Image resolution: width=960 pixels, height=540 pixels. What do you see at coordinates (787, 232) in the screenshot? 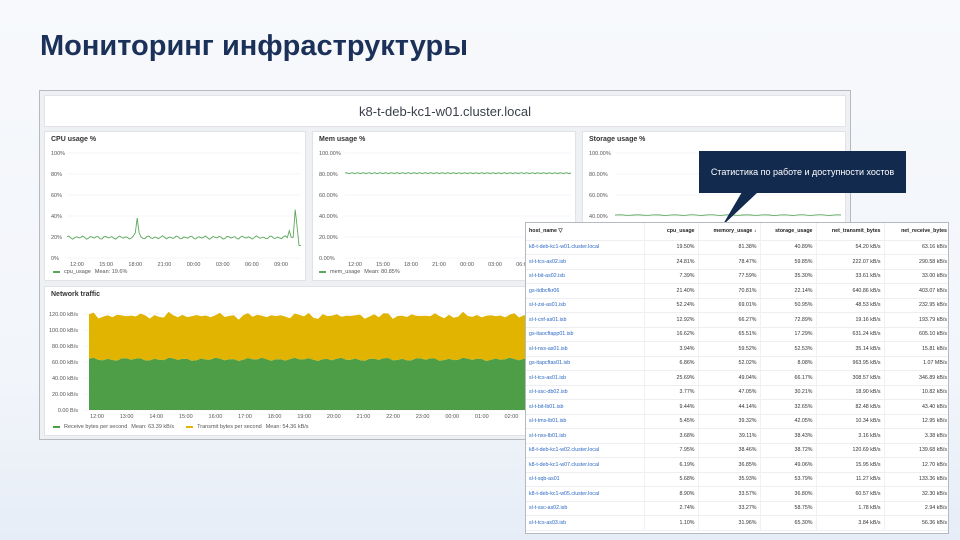
I see `column-header: storage_usage` at bounding box center [787, 232].